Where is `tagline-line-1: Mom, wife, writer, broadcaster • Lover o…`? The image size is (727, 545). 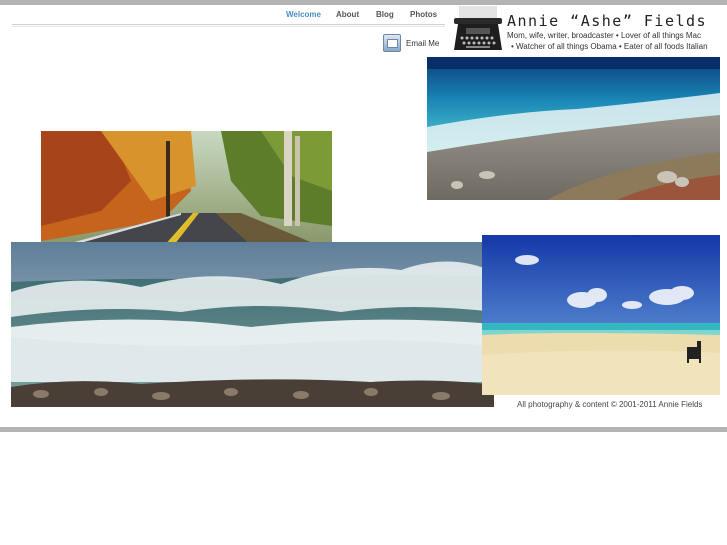 tagline-line-1: Mom, wife, writer, broadcaster • Lover o… is located at coordinates (604, 35).